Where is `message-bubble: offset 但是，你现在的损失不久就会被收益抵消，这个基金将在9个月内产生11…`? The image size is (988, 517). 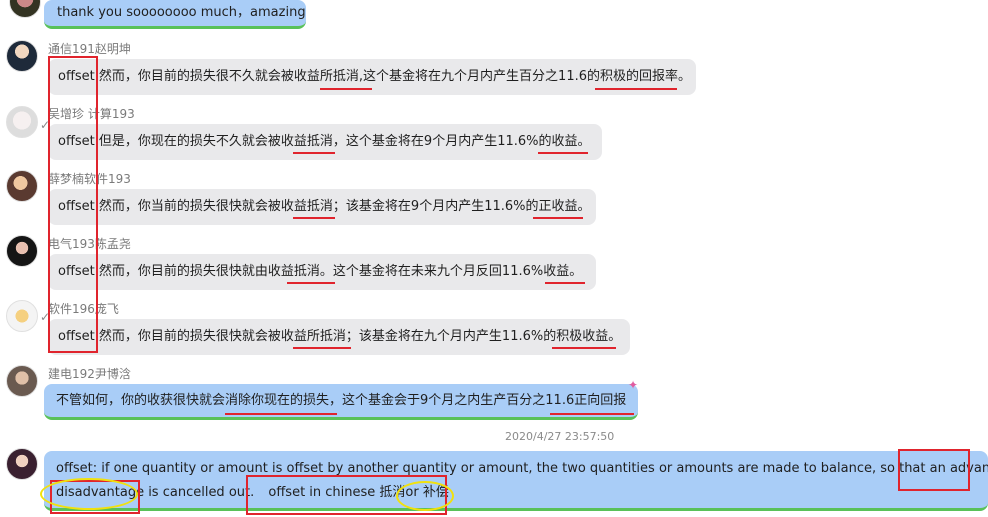 message-bubble: offset 但是，你现在的损失不久就会被收益抵消，这个基金将在9个月内产生11… is located at coordinates (325, 142).